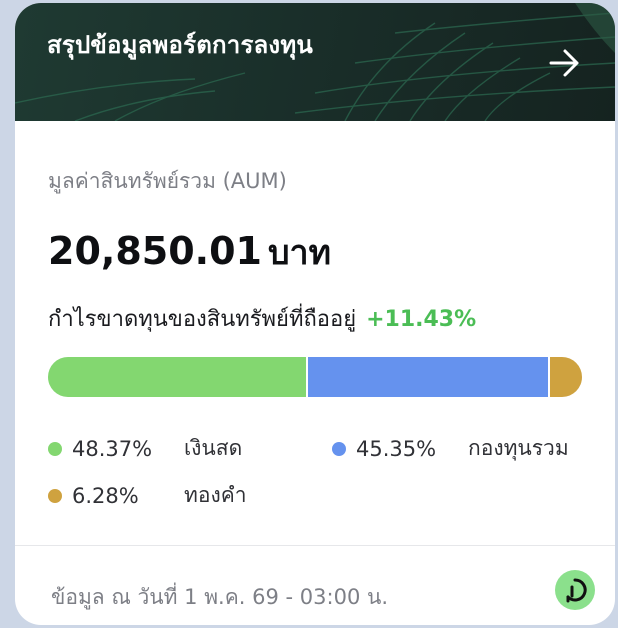  I want to click on legend-label: ทองคำ, so click(215, 495).